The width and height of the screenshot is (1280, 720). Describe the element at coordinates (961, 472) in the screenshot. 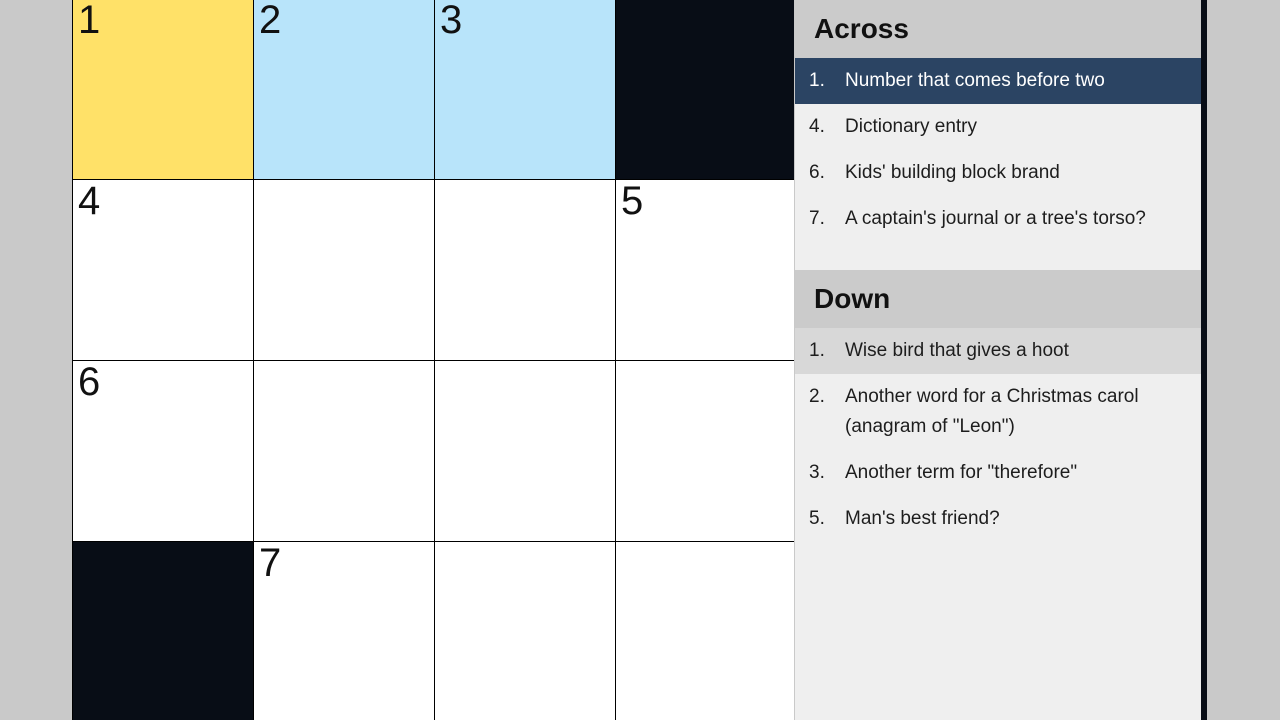

I see `clue-text: Another term for "therefore"` at that location.